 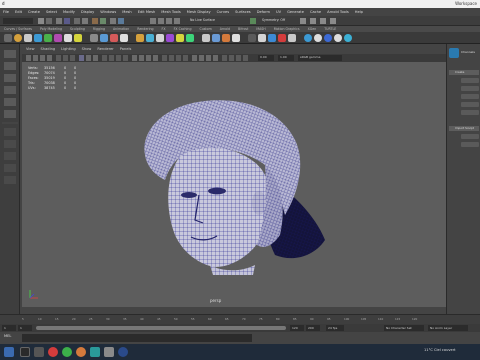 I want to click on disc-icon, so click(x=78, y=38).